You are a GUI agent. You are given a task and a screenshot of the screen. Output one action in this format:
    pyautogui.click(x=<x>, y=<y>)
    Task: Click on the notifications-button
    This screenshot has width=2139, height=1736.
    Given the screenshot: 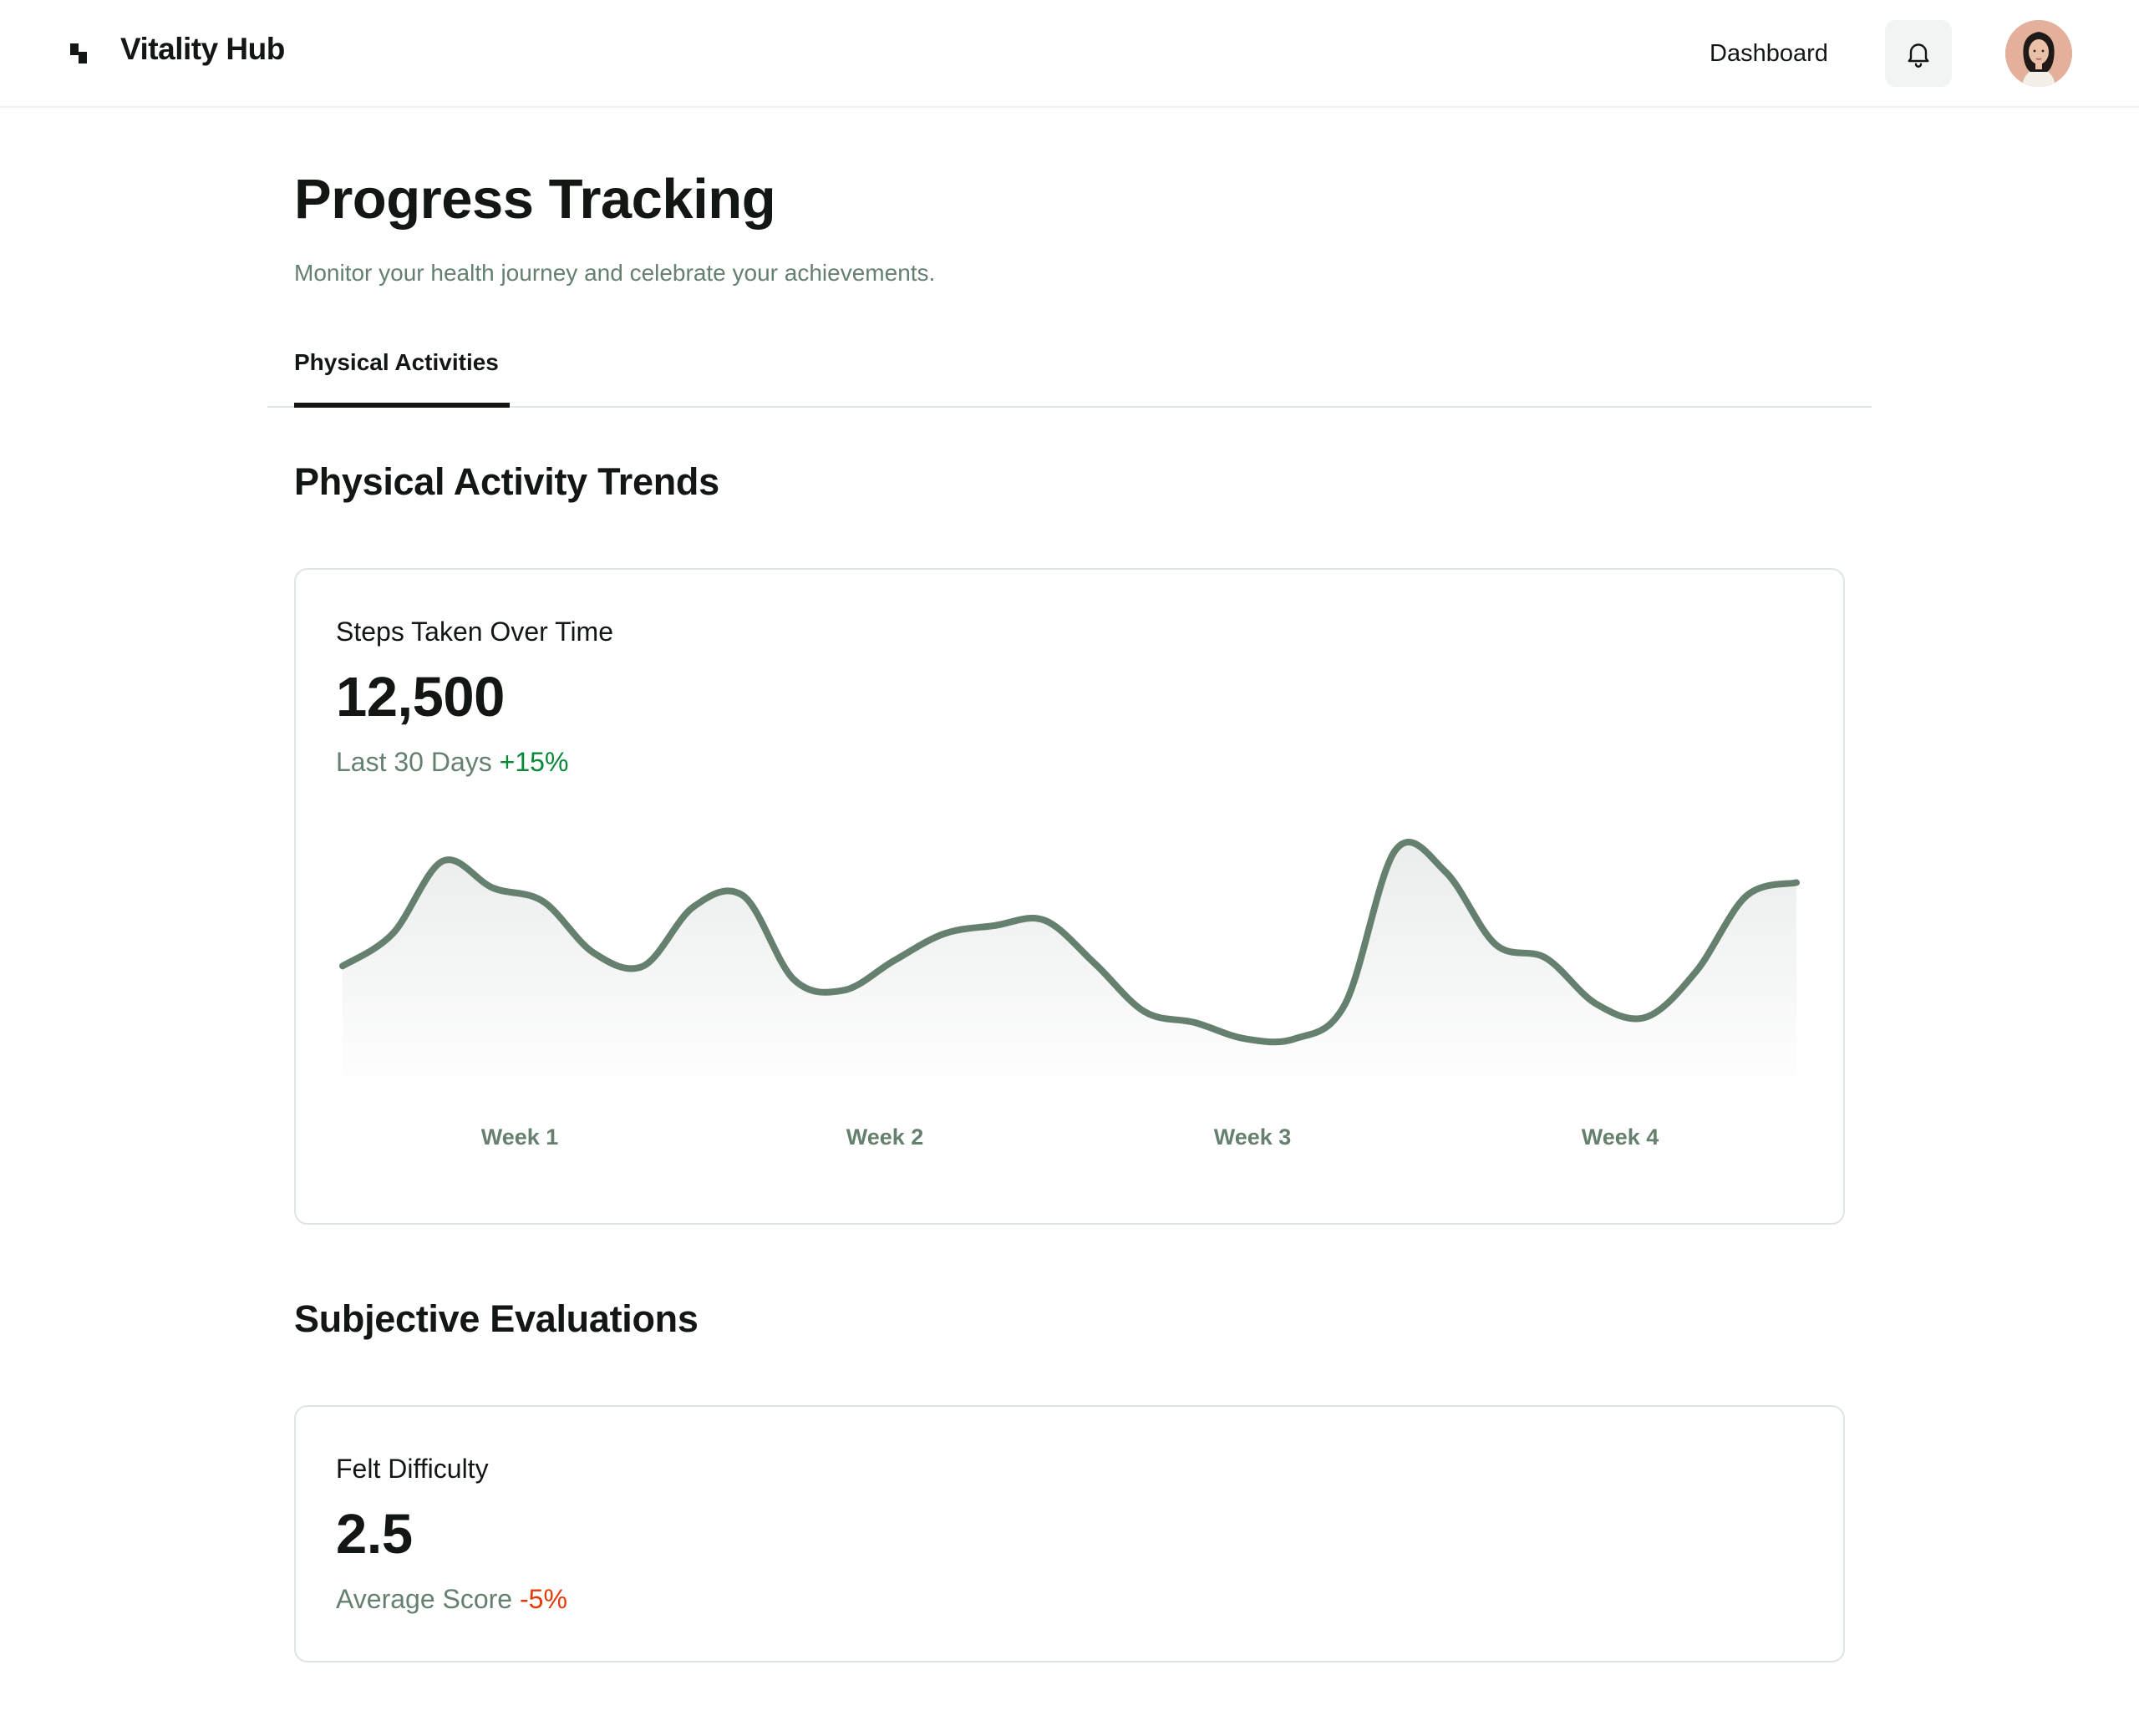 What is the action you would take?
    pyautogui.click(x=1918, y=54)
    